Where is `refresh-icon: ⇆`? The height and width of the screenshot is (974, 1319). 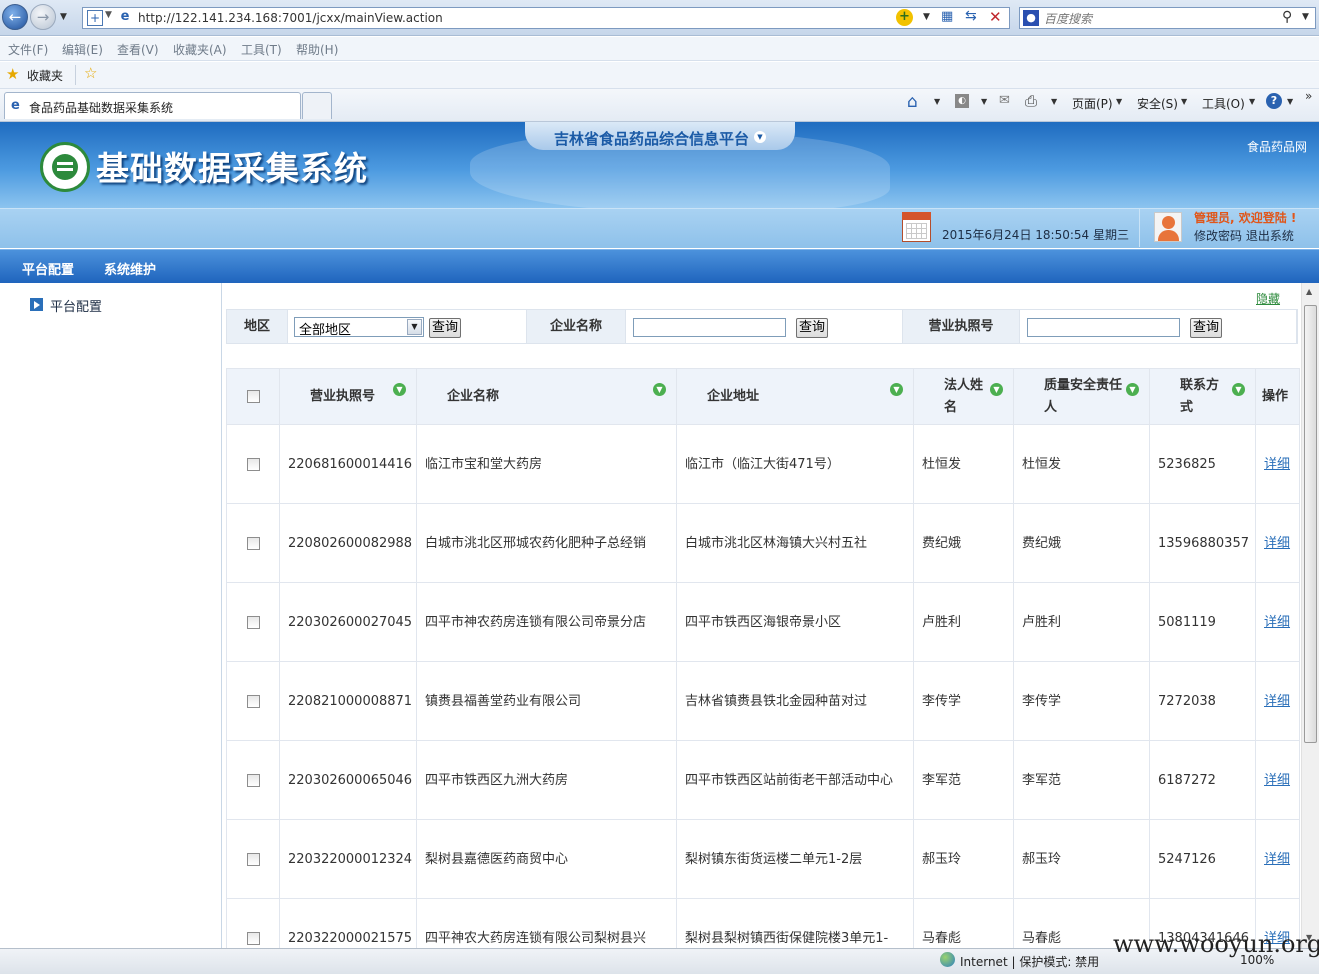 refresh-icon: ⇆ is located at coordinates (971, 16).